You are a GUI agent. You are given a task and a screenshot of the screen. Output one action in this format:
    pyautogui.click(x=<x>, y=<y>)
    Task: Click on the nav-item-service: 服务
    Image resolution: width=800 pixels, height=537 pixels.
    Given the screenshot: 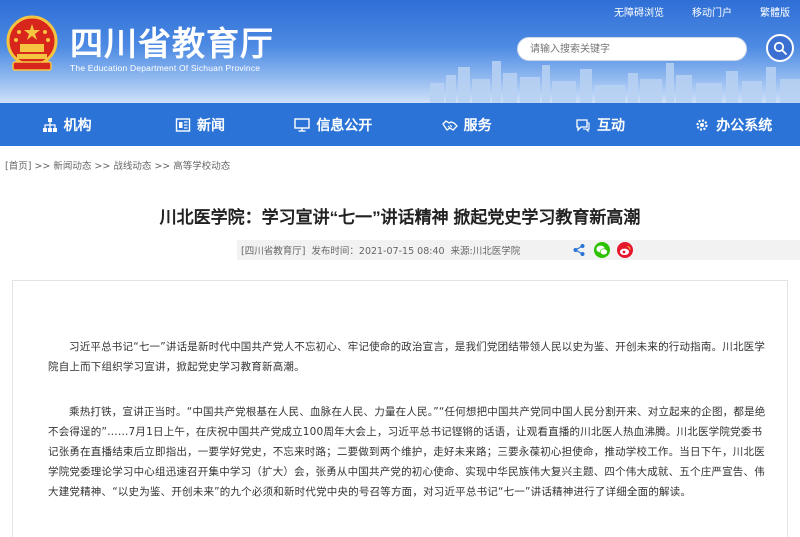 What is the action you would take?
    pyautogui.click(x=466, y=124)
    